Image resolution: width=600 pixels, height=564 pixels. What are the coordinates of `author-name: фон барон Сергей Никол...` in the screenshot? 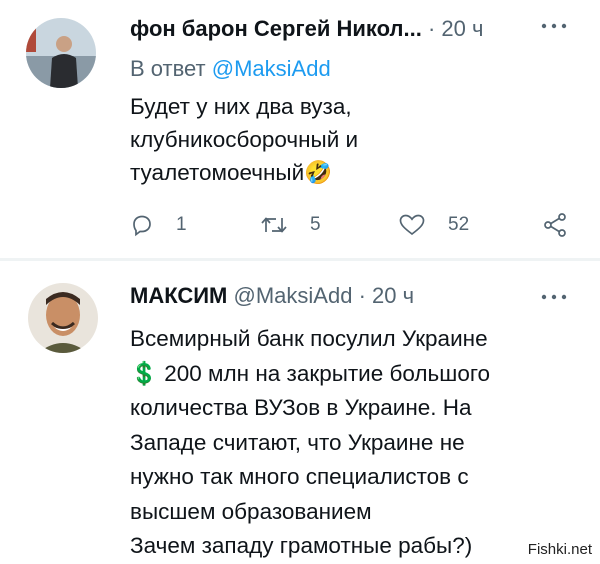 It's located at (276, 28).